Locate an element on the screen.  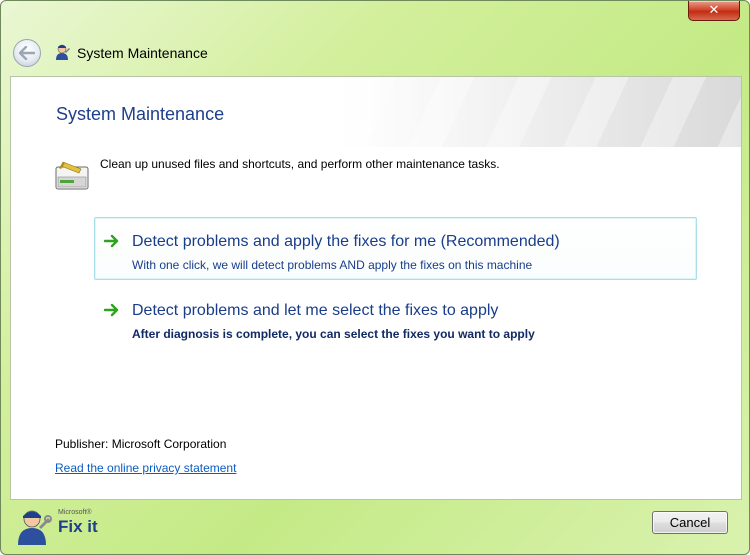
page-title: System Maintenance is located at coordinates (140, 114).